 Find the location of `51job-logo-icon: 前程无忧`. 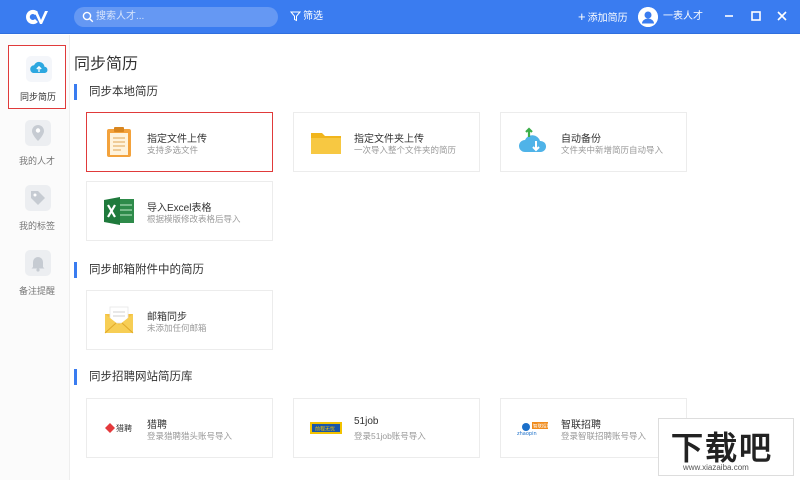

51job-logo-icon: 前程无忧 is located at coordinates (326, 428).